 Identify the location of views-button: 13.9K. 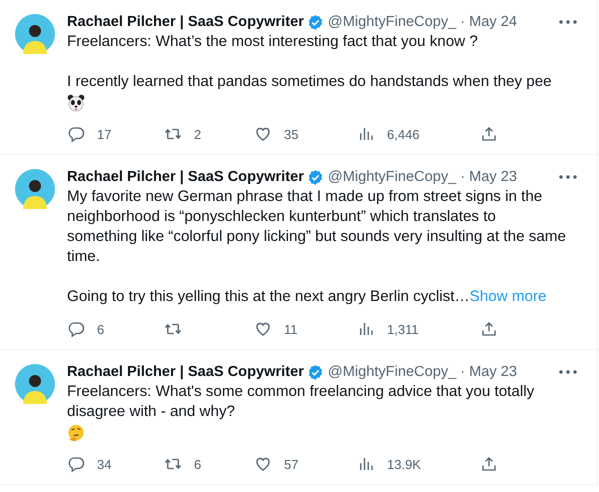
(418, 464).